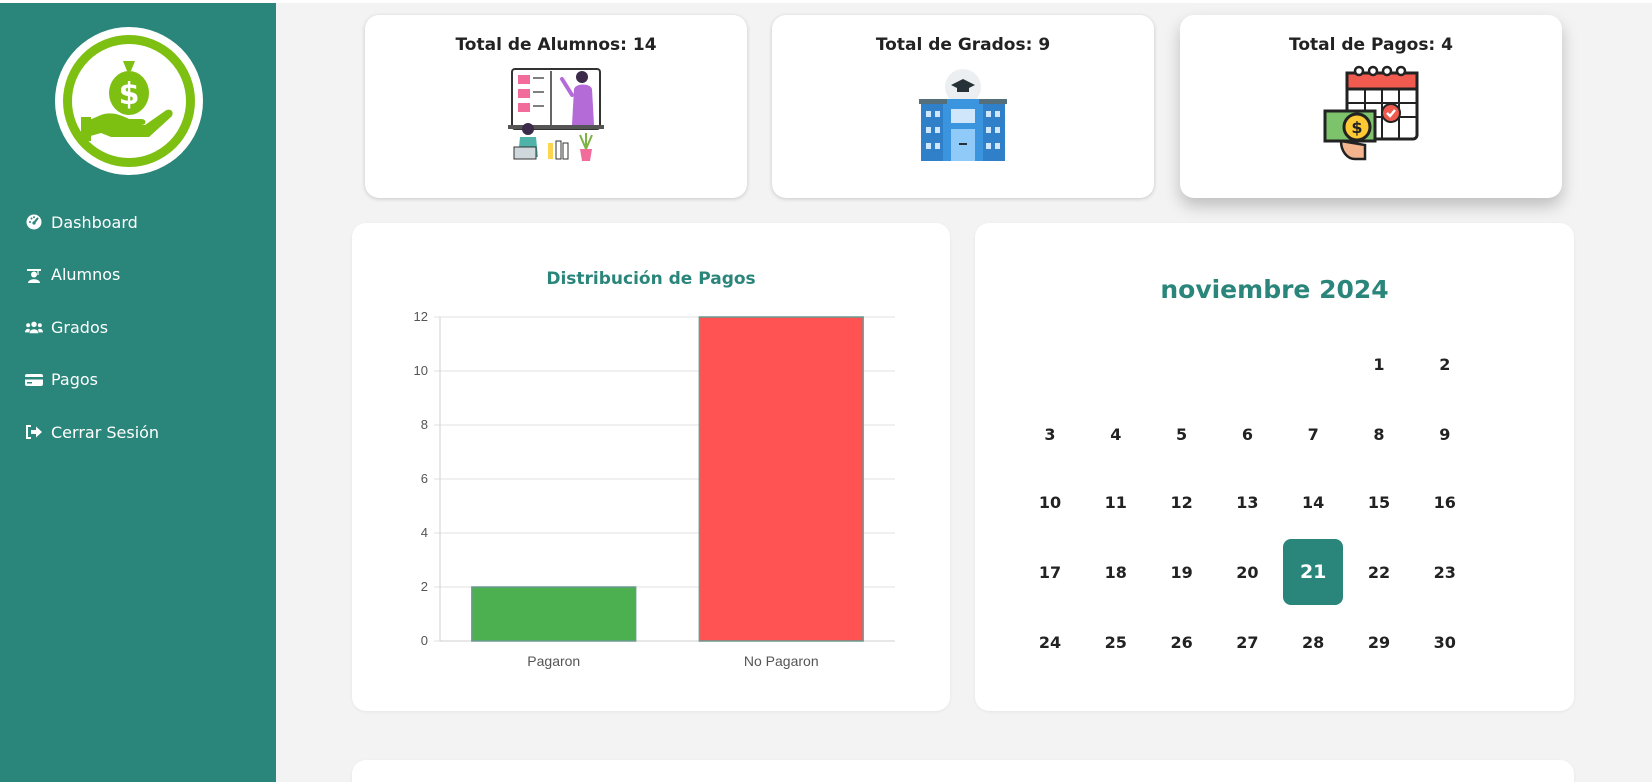 This screenshot has height=782, width=1652. What do you see at coordinates (1116, 434) in the screenshot?
I see `calendar-day: 4` at bounding box center [1116, 434].